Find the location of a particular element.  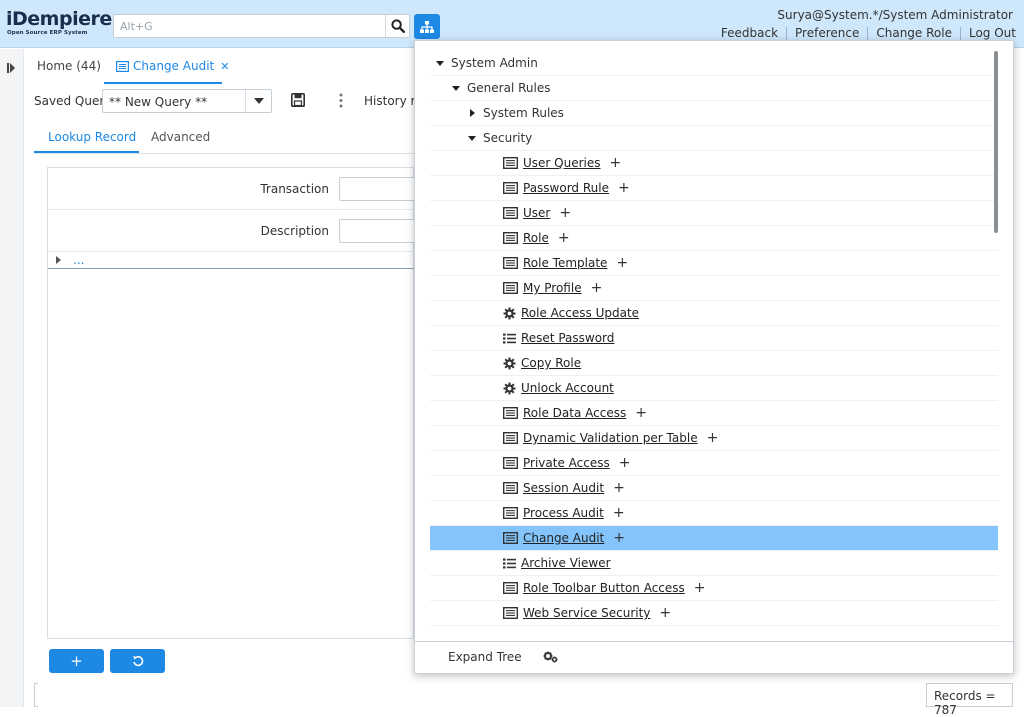

menu-item: Role Toolbar Button Access + is located at coordinates (714, 588).